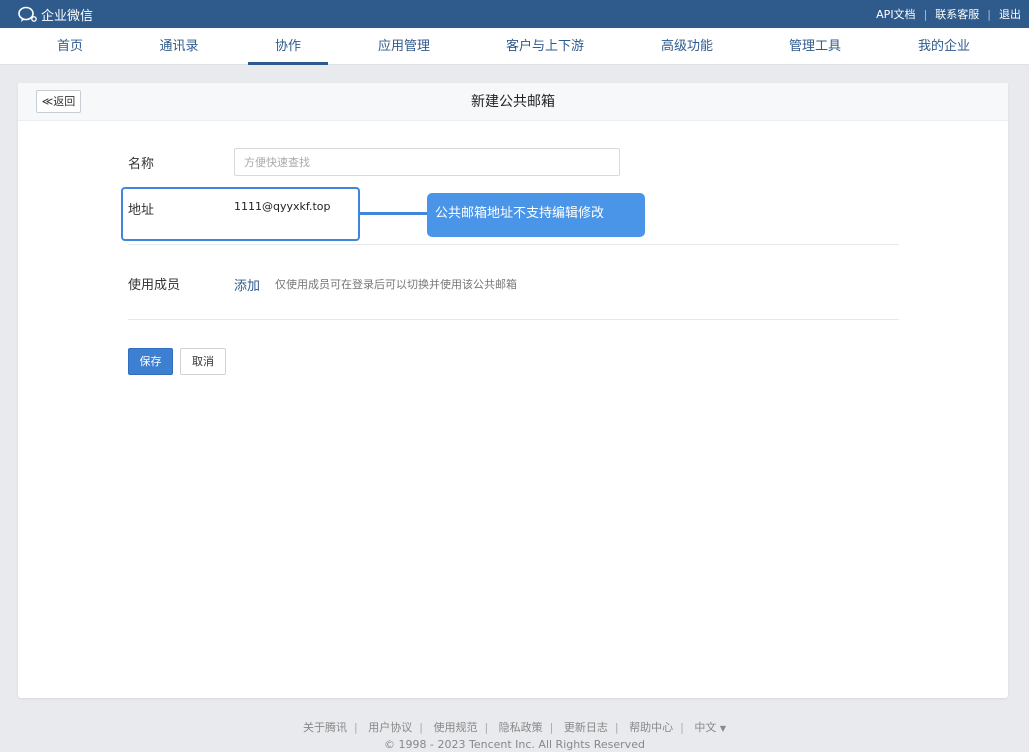  Describe the element at coordinates (154, 285) in the screenshot. I see `members-label: 使用成员` at that location.